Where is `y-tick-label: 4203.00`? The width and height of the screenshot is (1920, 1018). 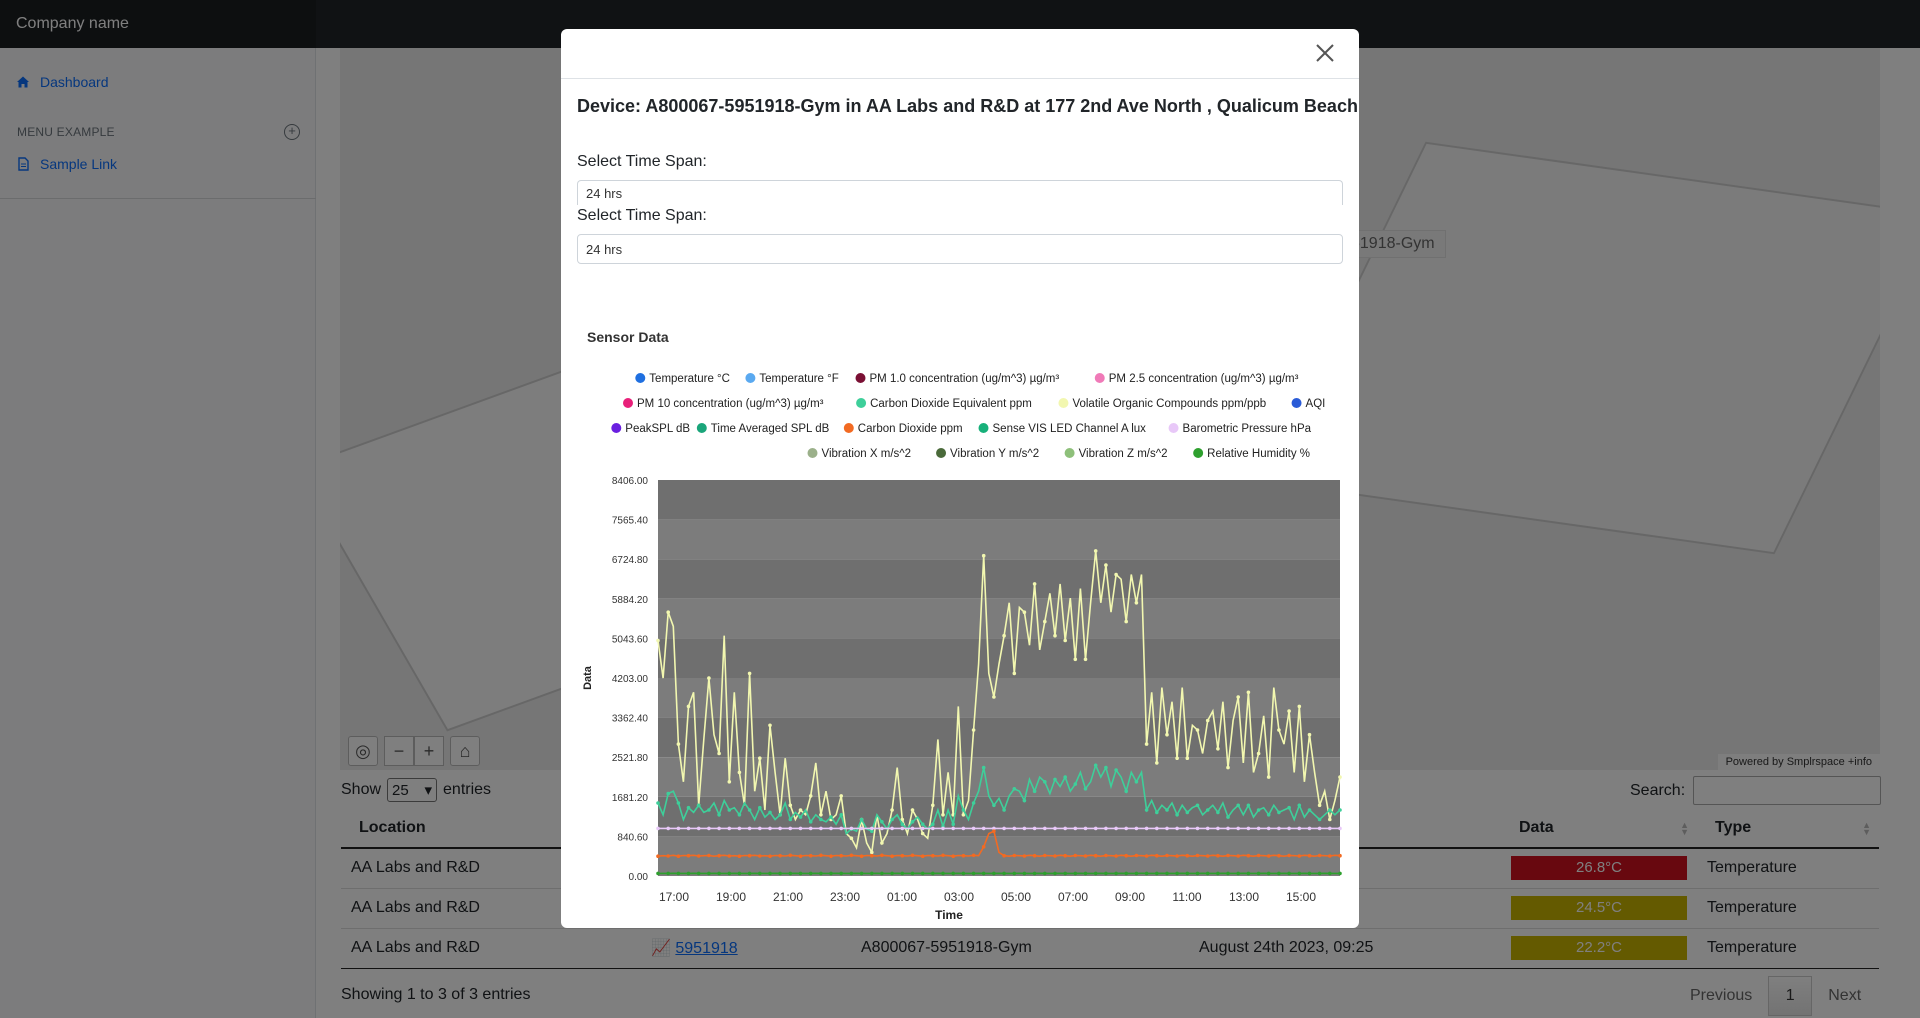 y-tick-label: 4203.00 is located at coordinates (630, 679).